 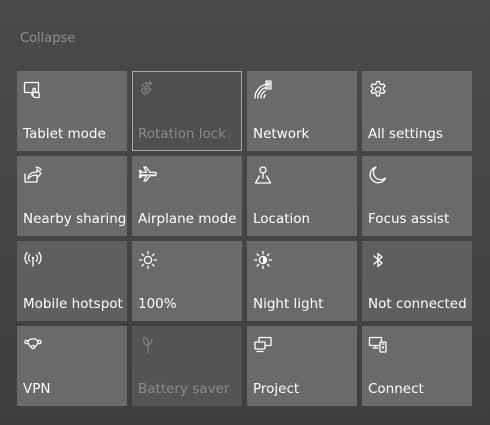 What do you see at coordinates (182, 134) in the screenshot?
I see `tile-label: Rotation lock` at bounding box center [182, 134].